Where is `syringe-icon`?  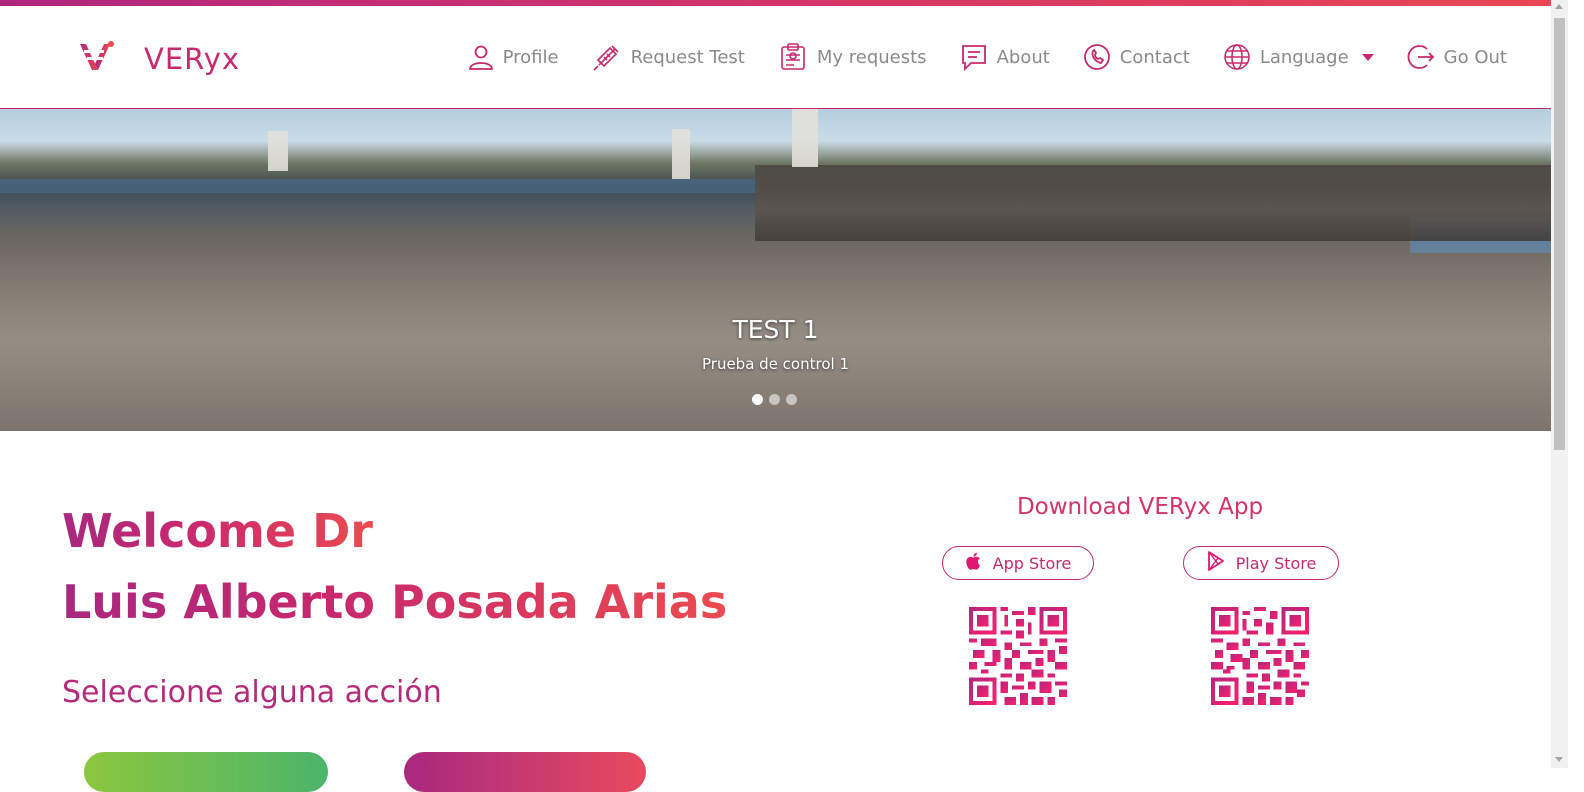 syringe-icon is located at coordinates (607, 57).